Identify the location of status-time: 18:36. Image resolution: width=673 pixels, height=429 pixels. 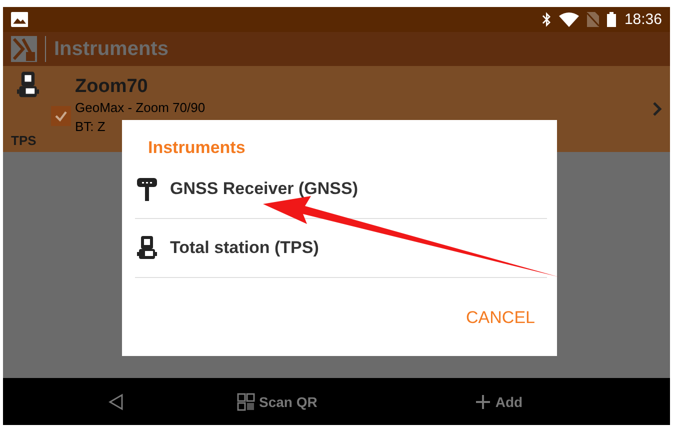
(643, 19).